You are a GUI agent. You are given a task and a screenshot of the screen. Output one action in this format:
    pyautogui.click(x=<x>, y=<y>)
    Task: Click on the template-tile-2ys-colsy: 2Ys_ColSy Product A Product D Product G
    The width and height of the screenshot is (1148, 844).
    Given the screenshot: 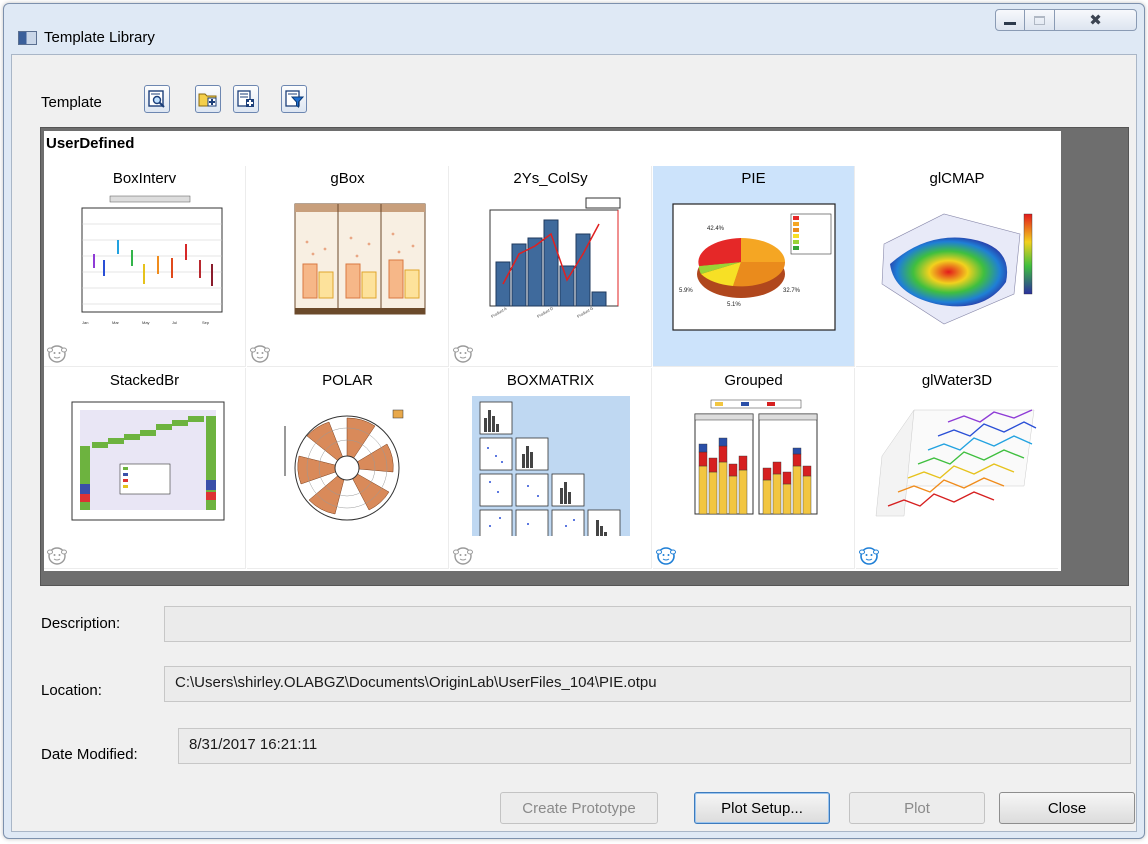 What is the action you would take?
    pyautogui.click(x=551, y=266)
    